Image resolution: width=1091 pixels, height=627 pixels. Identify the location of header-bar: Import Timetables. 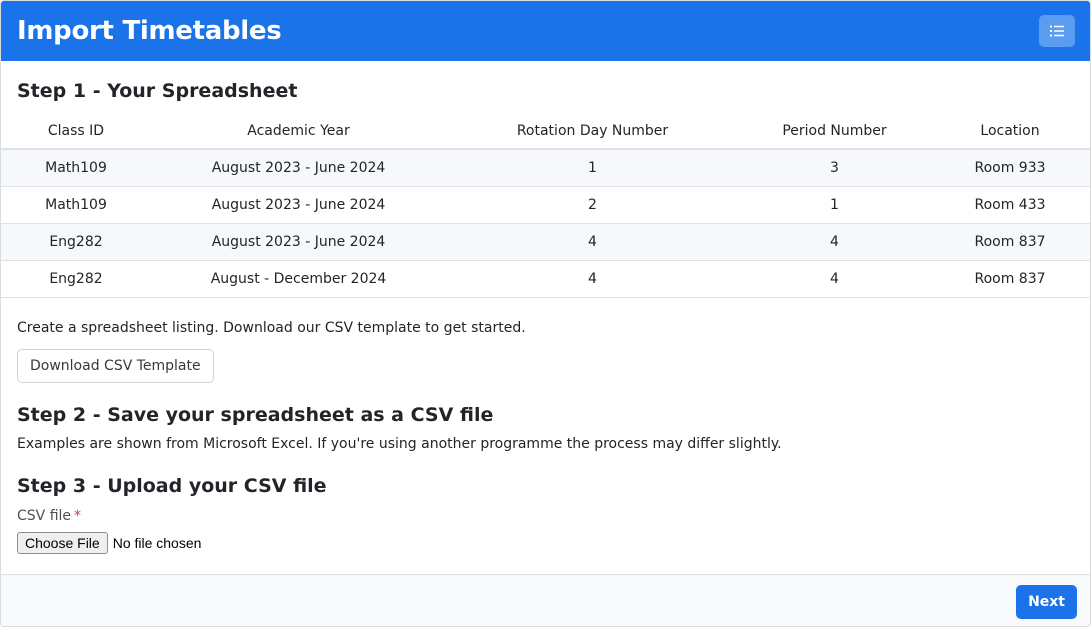
(545, 31).